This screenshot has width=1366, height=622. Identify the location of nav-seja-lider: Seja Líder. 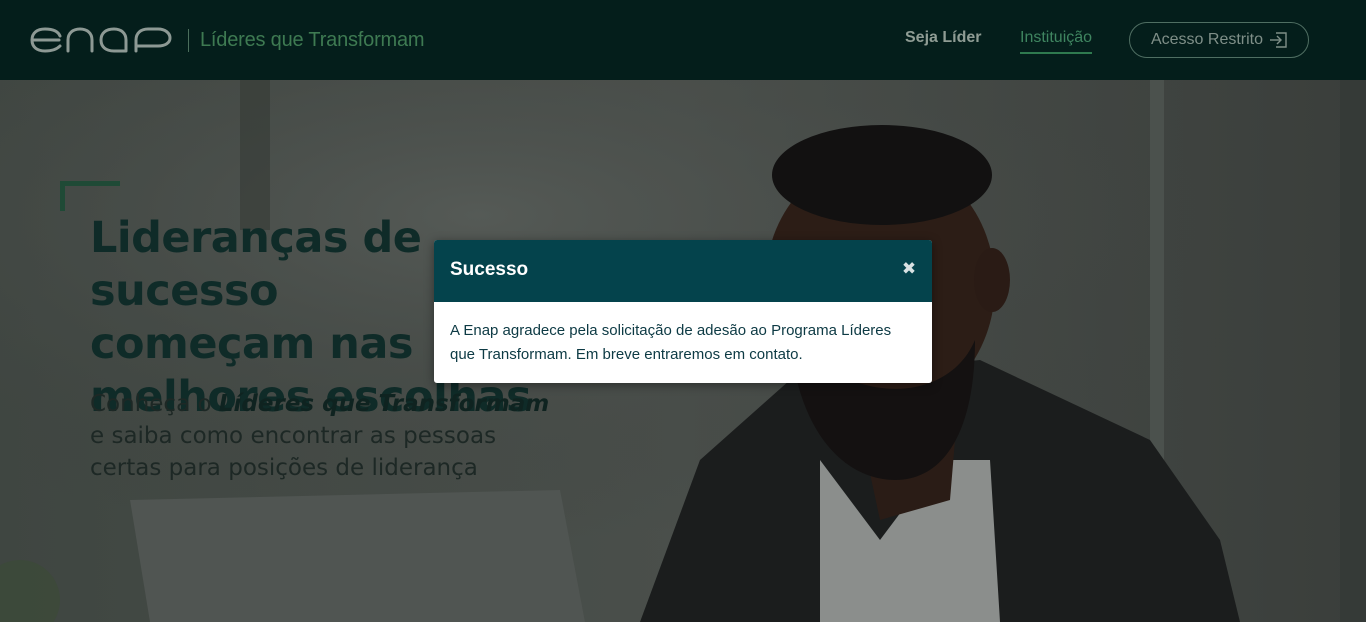
(943, 38).